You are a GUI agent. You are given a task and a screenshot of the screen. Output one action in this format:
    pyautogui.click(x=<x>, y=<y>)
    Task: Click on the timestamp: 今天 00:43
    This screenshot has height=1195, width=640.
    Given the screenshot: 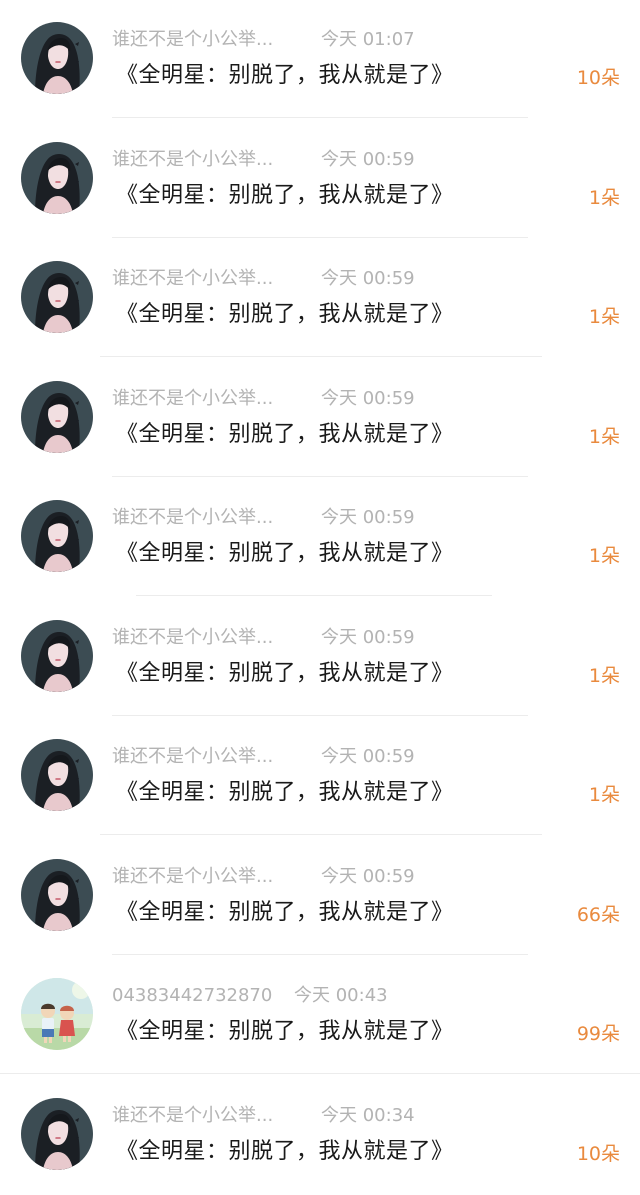 What is the action you would take?
    pyautogui.click(x=341, y=996)
    